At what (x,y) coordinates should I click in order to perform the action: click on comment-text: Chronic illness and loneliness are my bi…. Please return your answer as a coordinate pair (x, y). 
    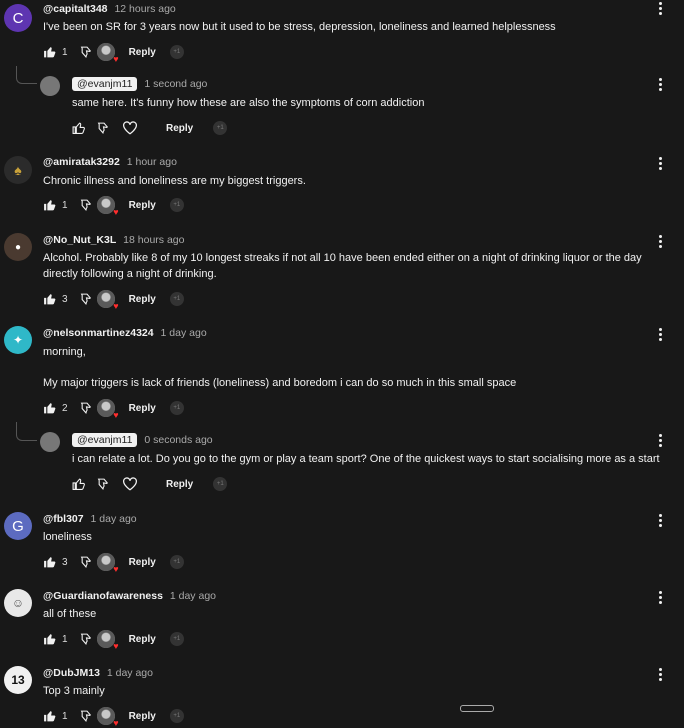
    Looking at the image, I should click on (174, 181).